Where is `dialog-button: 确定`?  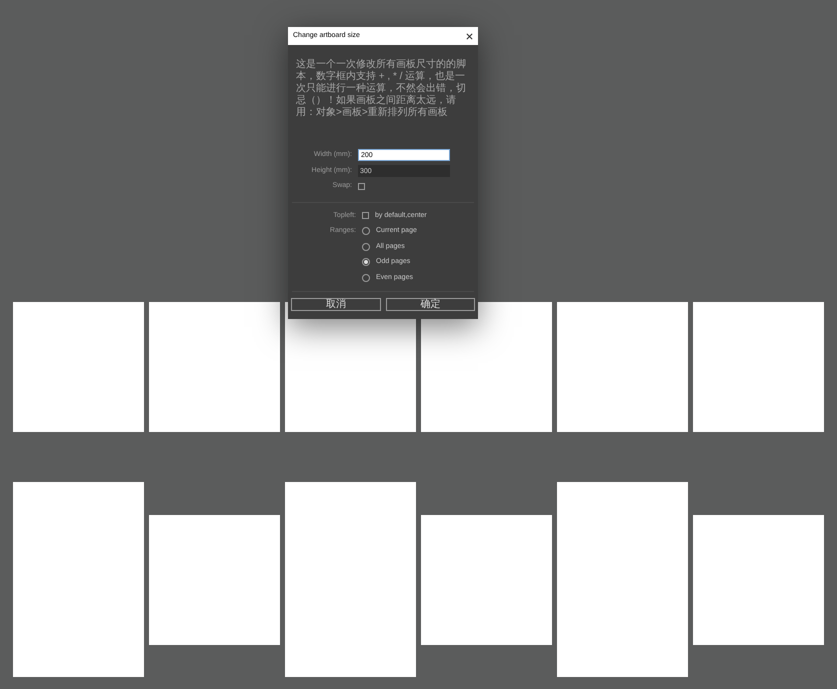 dialog-button: 确定 is located at coordinates (430, 304).